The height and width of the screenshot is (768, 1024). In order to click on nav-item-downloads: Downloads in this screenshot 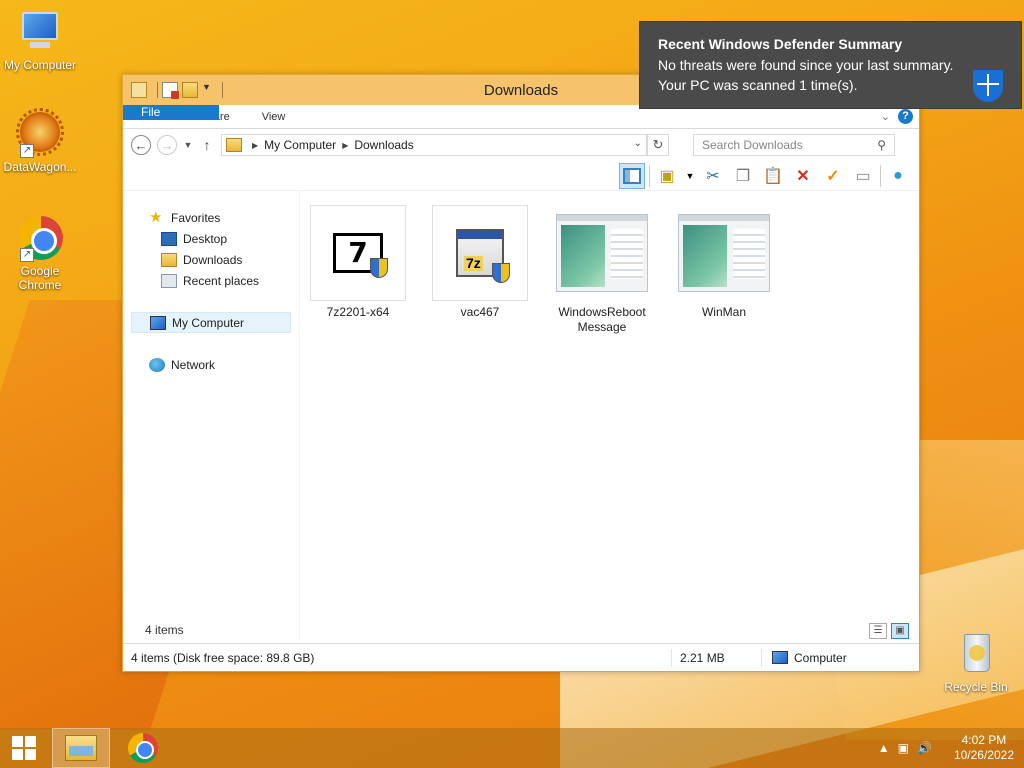, I will do `click(211, 259)`.